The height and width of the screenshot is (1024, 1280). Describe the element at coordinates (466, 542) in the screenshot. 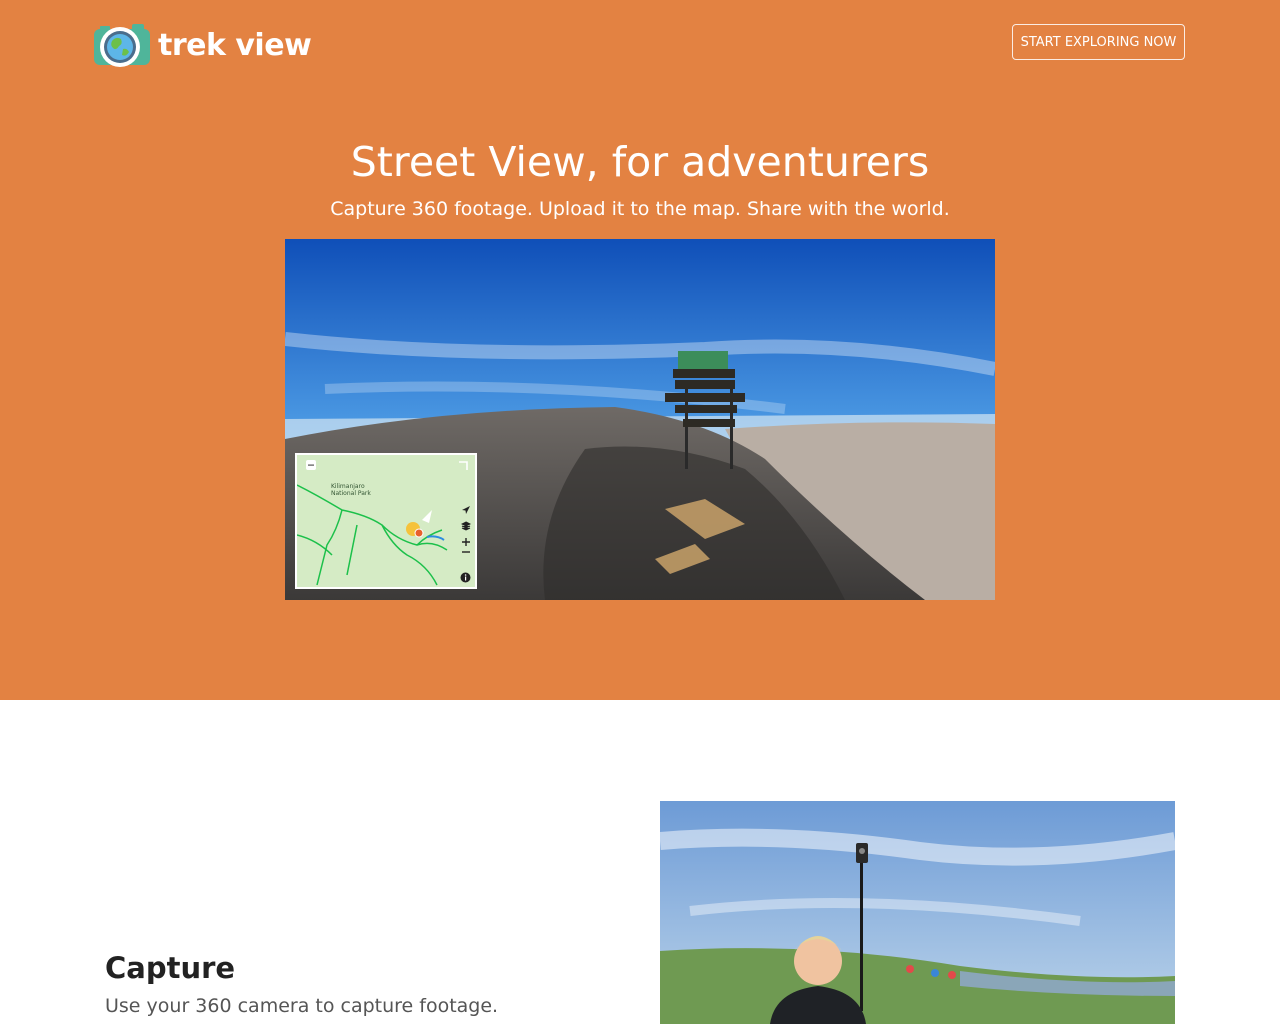

I see `zoom-in-icon` at that location.